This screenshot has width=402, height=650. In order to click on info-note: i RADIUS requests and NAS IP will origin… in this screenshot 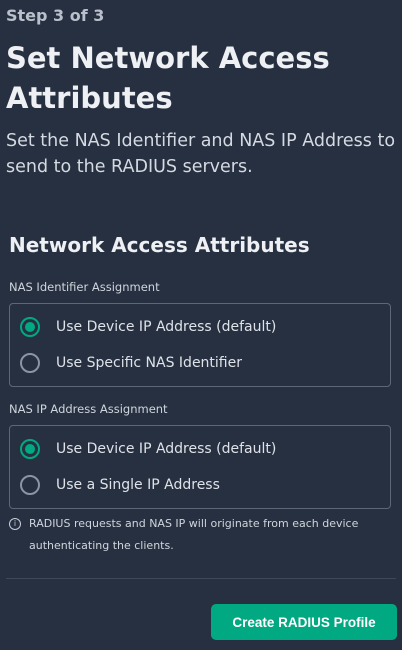, I will do `click(201, 537)`.